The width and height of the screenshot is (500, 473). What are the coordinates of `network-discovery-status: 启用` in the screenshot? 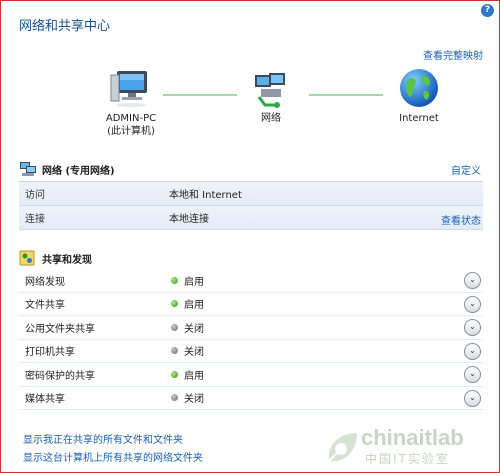 It's located at (194, 282).